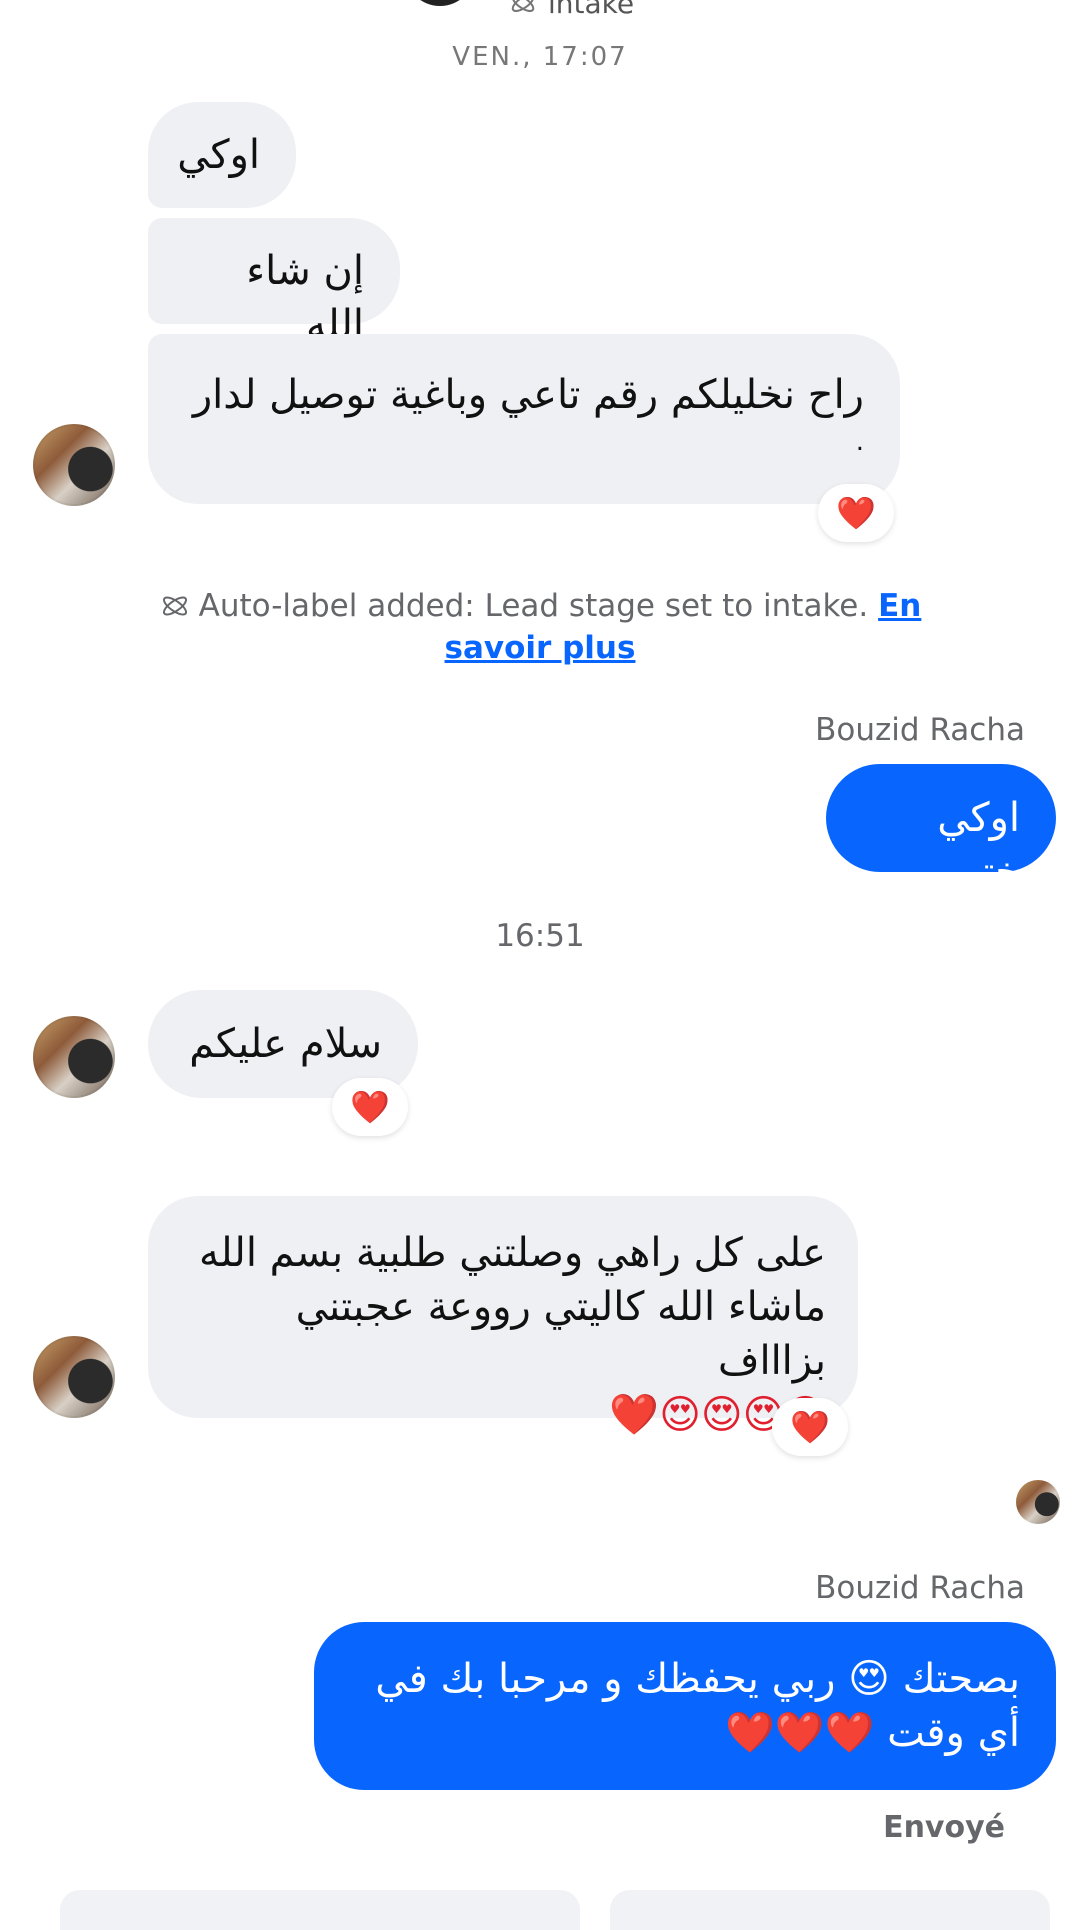  I want to click on lead-stage-text: intake, so click(591, 10).